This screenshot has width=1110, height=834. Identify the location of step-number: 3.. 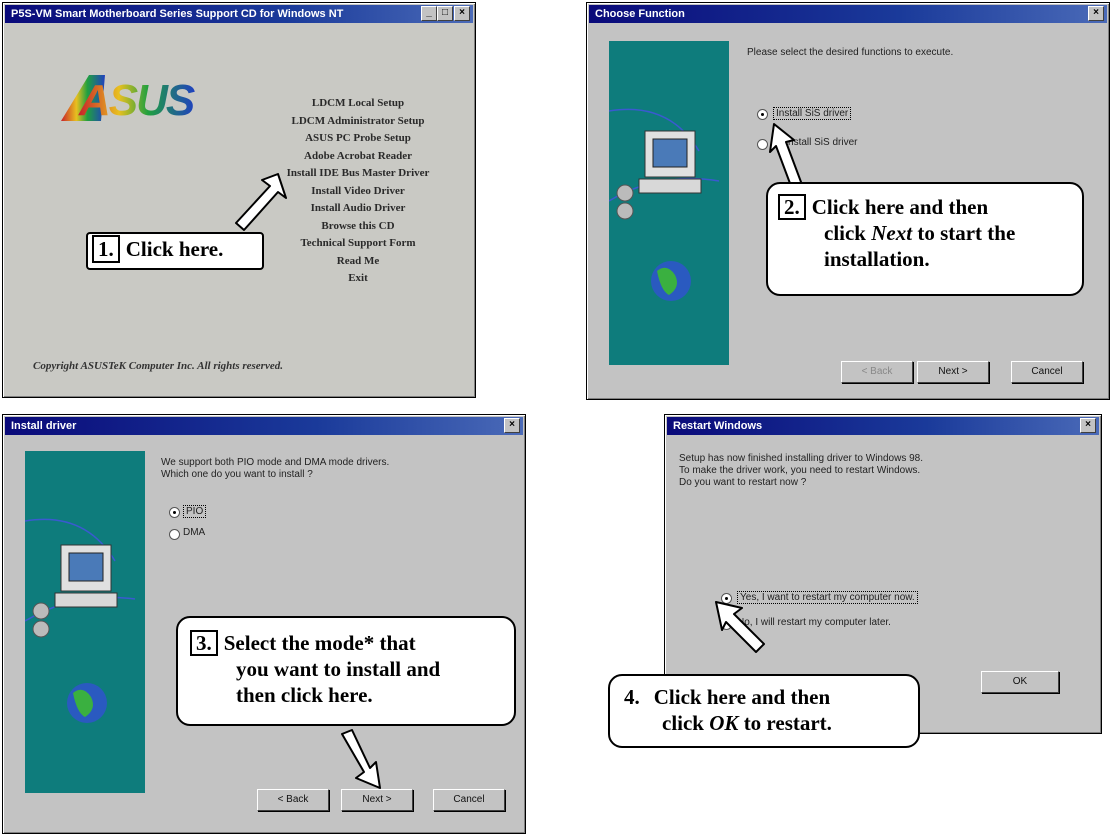
(204, 643).